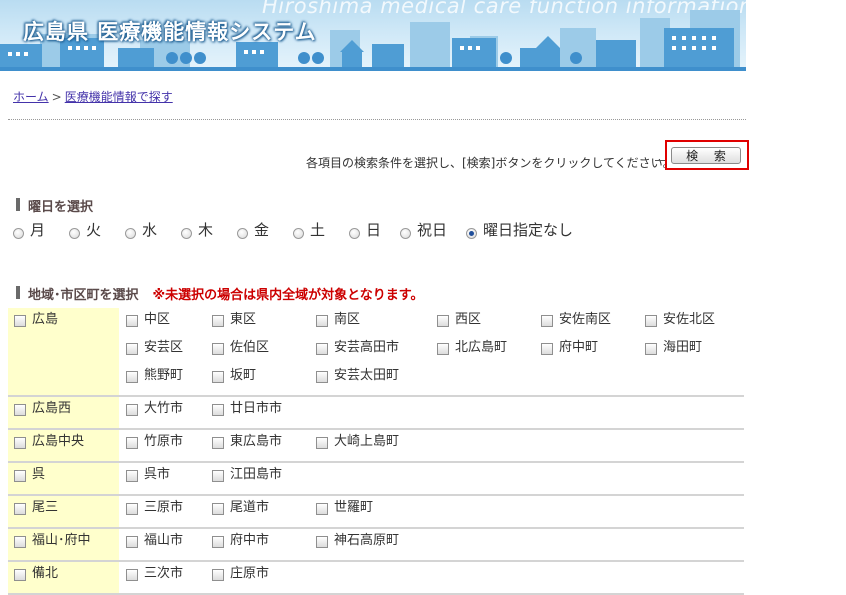  I want to click on region-label: 広島中央, so click(58, 441).